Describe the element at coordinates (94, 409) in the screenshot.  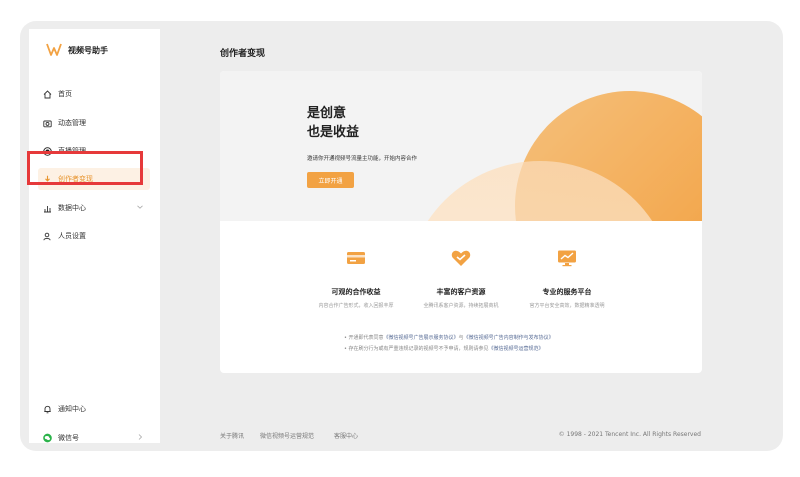
I see `sidebar-item-notifications: 通知中心` at that location.